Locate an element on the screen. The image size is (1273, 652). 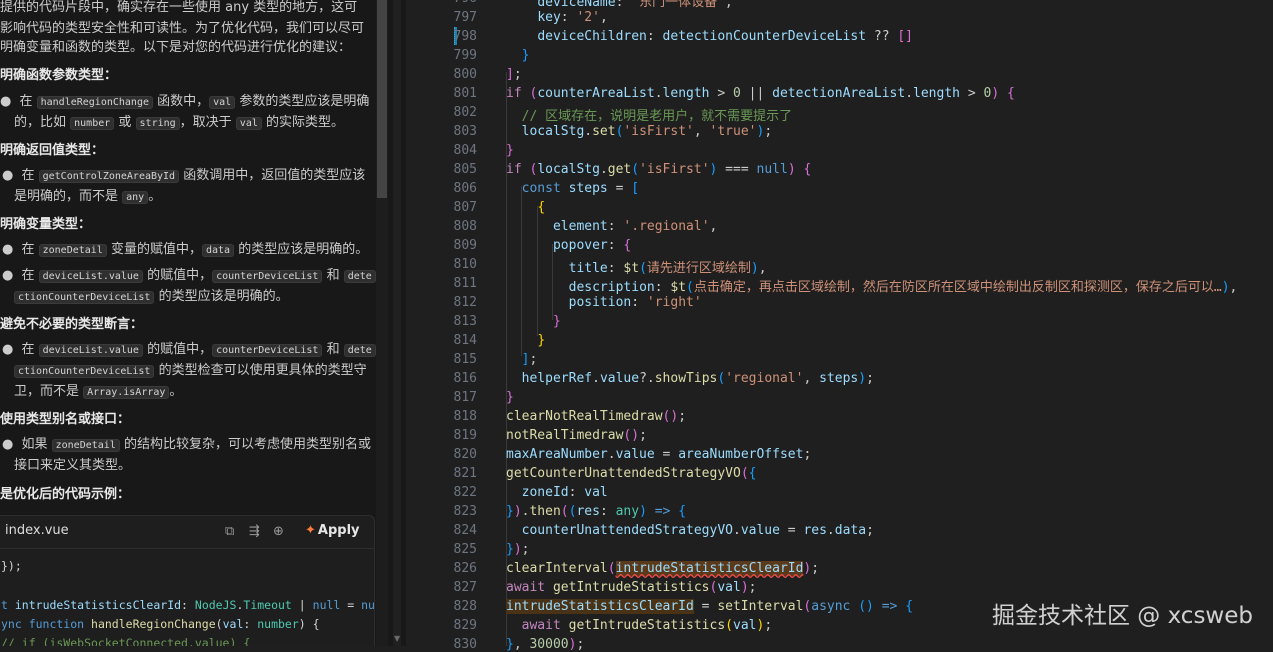
chat-intro-line: 明确变量和函数的类型。以下是对您的代码进行优化的建议： is located at coordinates (176, 47).